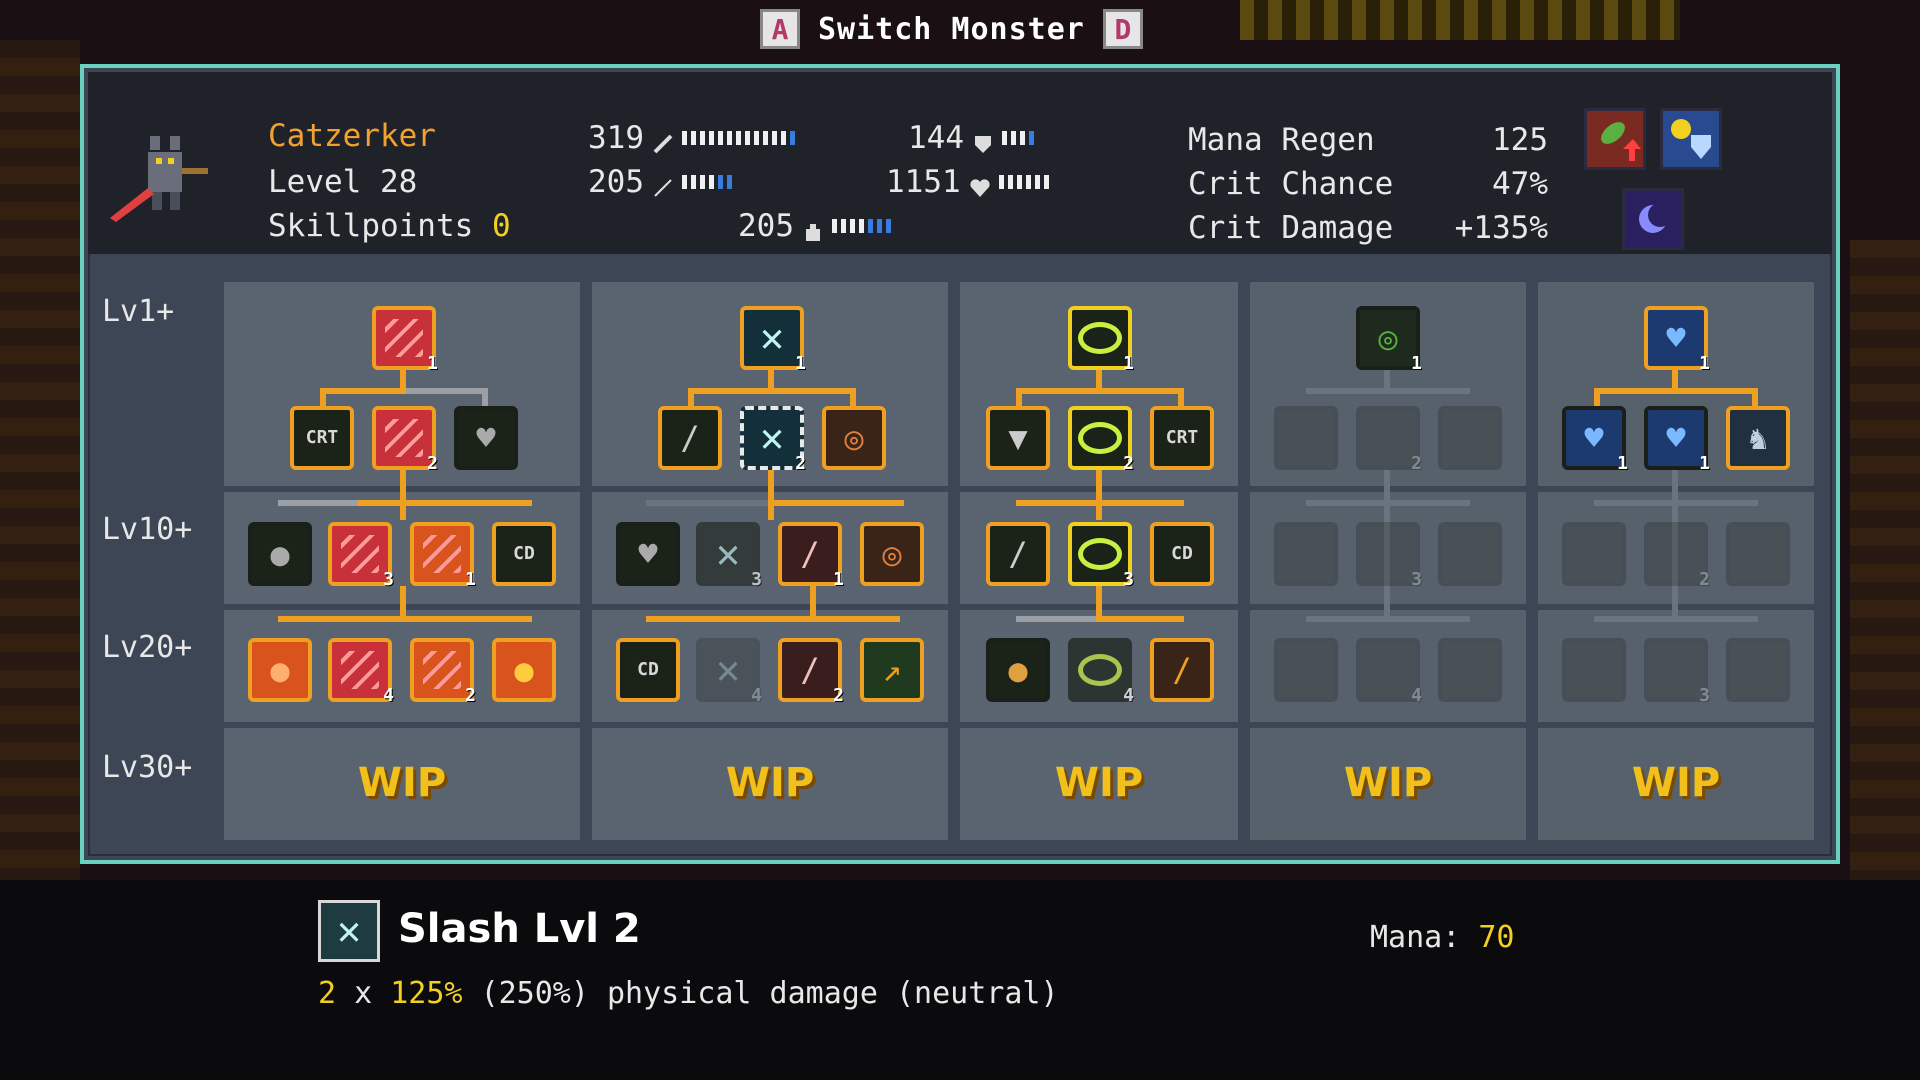  Describe the element at coordinates (1677, 340) in the screenshot. I see `heart-skill: ♥ 1` at that location.